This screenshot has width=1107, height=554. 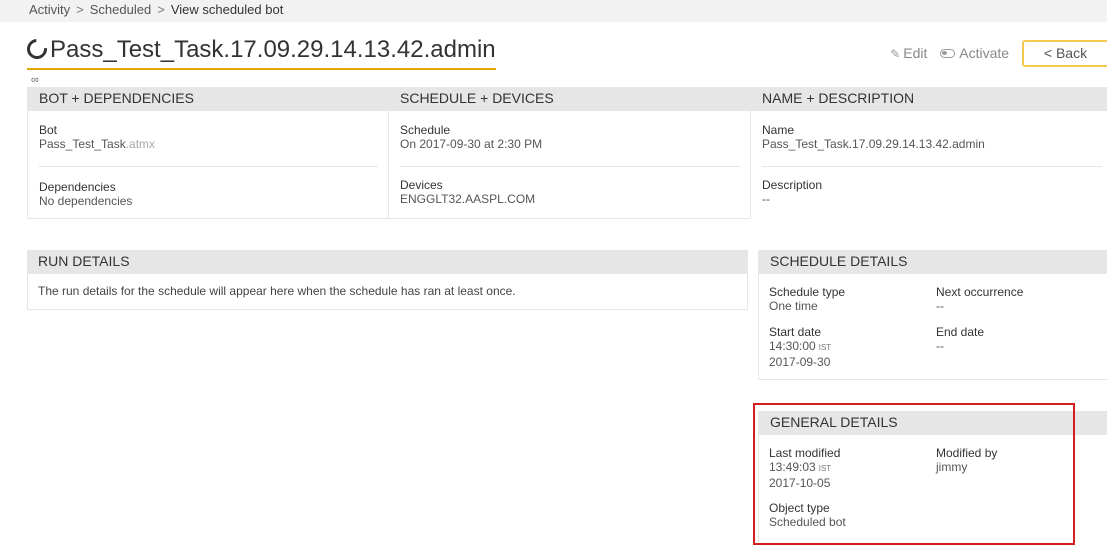 I want to click on breadcrumb: Activity > Scheduled > View scheduled bot, so click(x=553, y=11).